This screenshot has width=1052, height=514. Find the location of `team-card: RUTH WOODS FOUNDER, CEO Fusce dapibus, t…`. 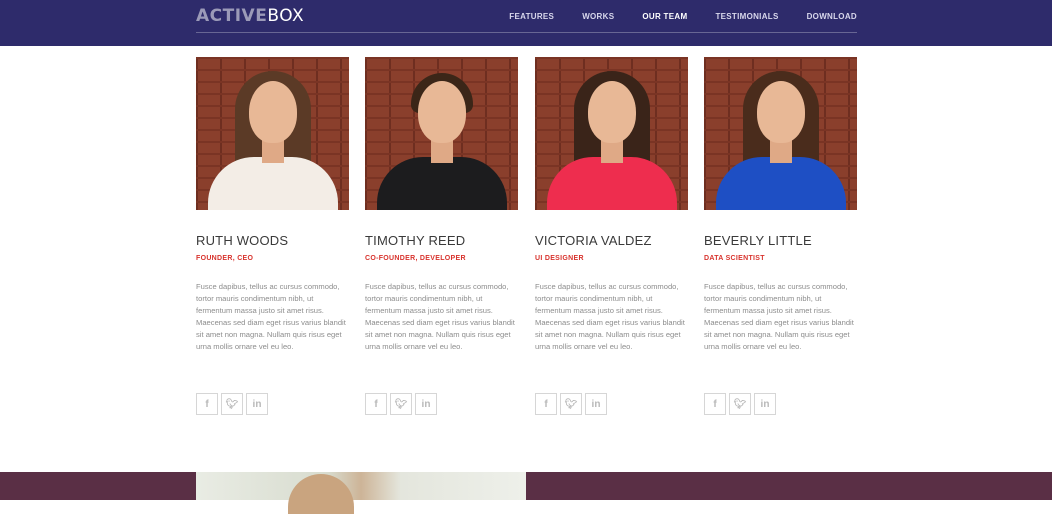

team-card: RUTH WOODS FOUNDER, CEO Fusce dapibus, t… is located at coordinates (272, 236).